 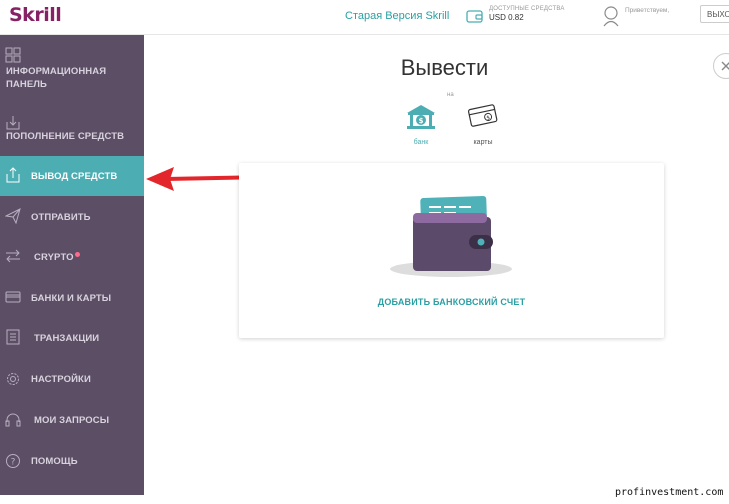 I want to click on sidebar-item-withdraw: ВЫВОД СРЕДСТВ, so click(x=72, y=176).